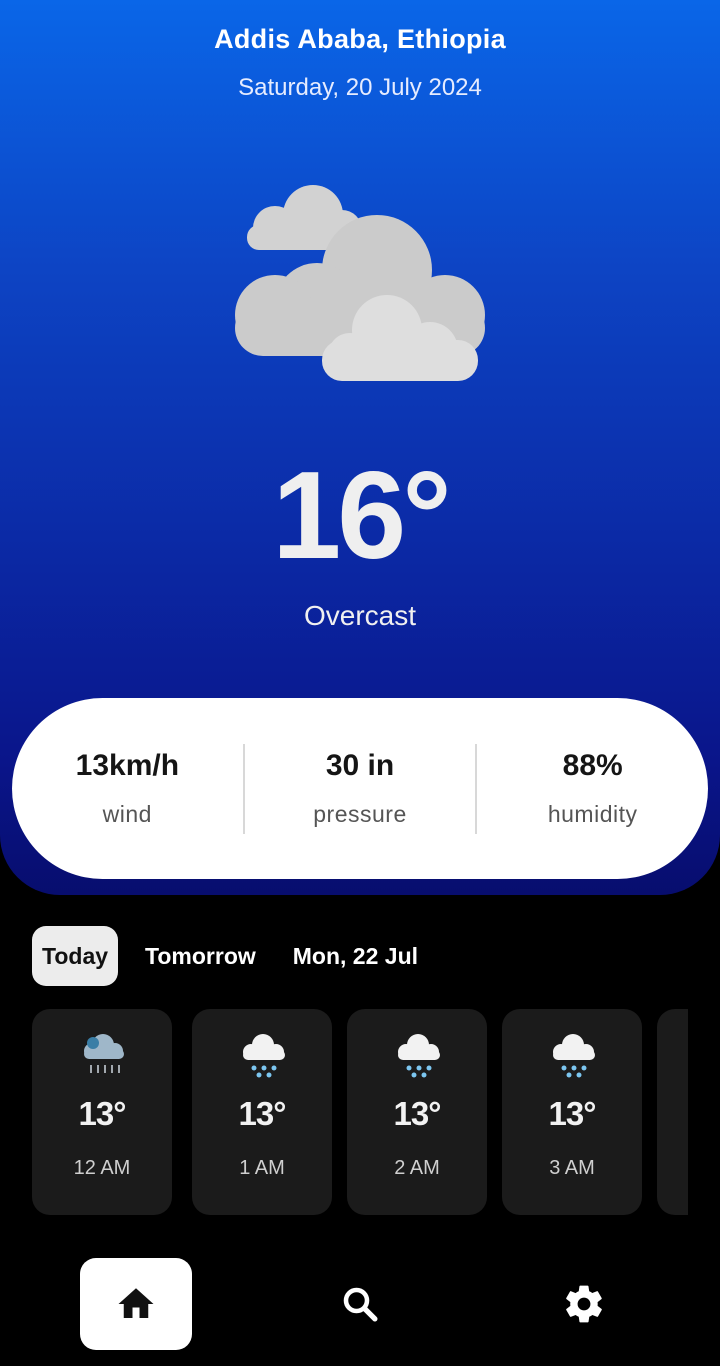  Describe the element at coordinates (592, 789) in the screenshot. I see `humidity-stat: 88% humidity` at that location.